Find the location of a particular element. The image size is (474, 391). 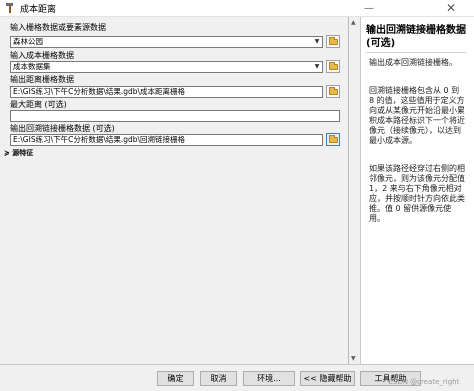

output-backlink-label: 输出回溯链接栅格数据 (可选) is located at coordinates (62, 128).